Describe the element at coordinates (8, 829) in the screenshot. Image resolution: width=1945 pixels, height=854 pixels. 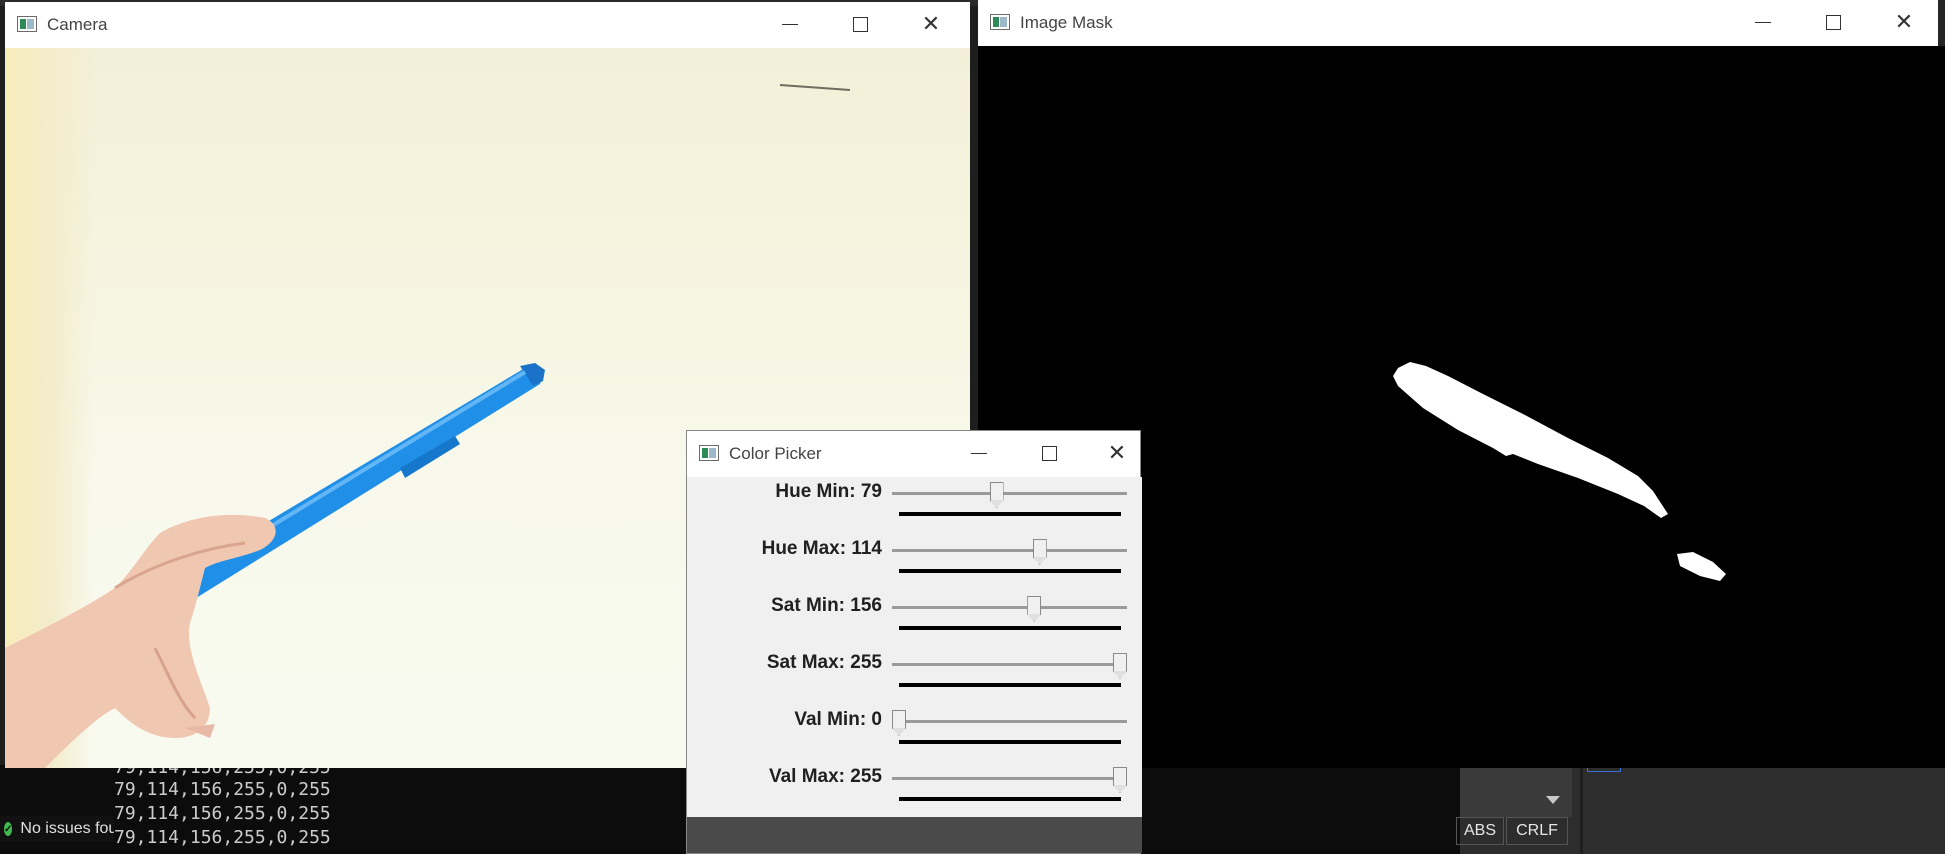
I see `check-icon: ✓` at that location.